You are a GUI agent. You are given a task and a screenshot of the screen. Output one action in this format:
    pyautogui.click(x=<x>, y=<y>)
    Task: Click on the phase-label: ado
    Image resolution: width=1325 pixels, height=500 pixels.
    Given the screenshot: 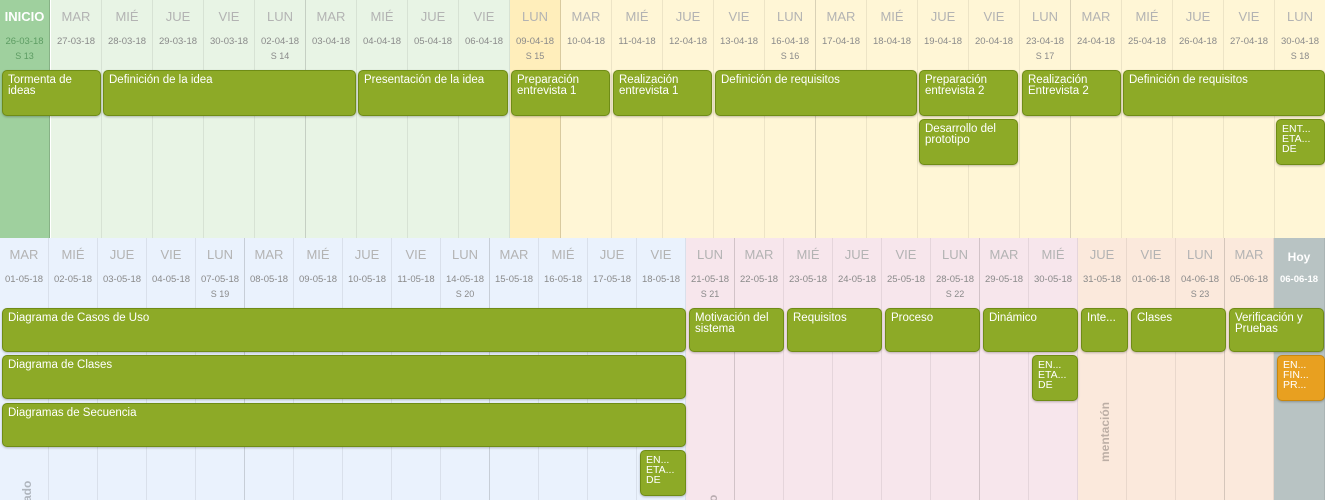 What is the action you would take?
    pyautogui.click(x=27, y=490)
    